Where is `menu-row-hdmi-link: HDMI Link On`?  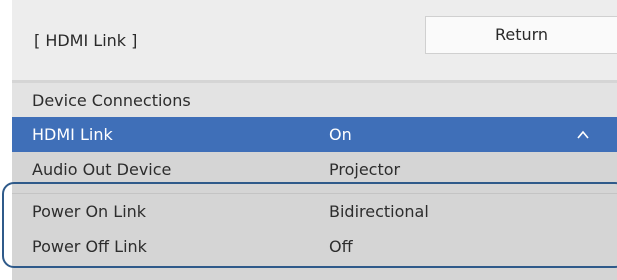 menu-row-hdmi-link: HDMI Link On is located at coordinates (314, 134).